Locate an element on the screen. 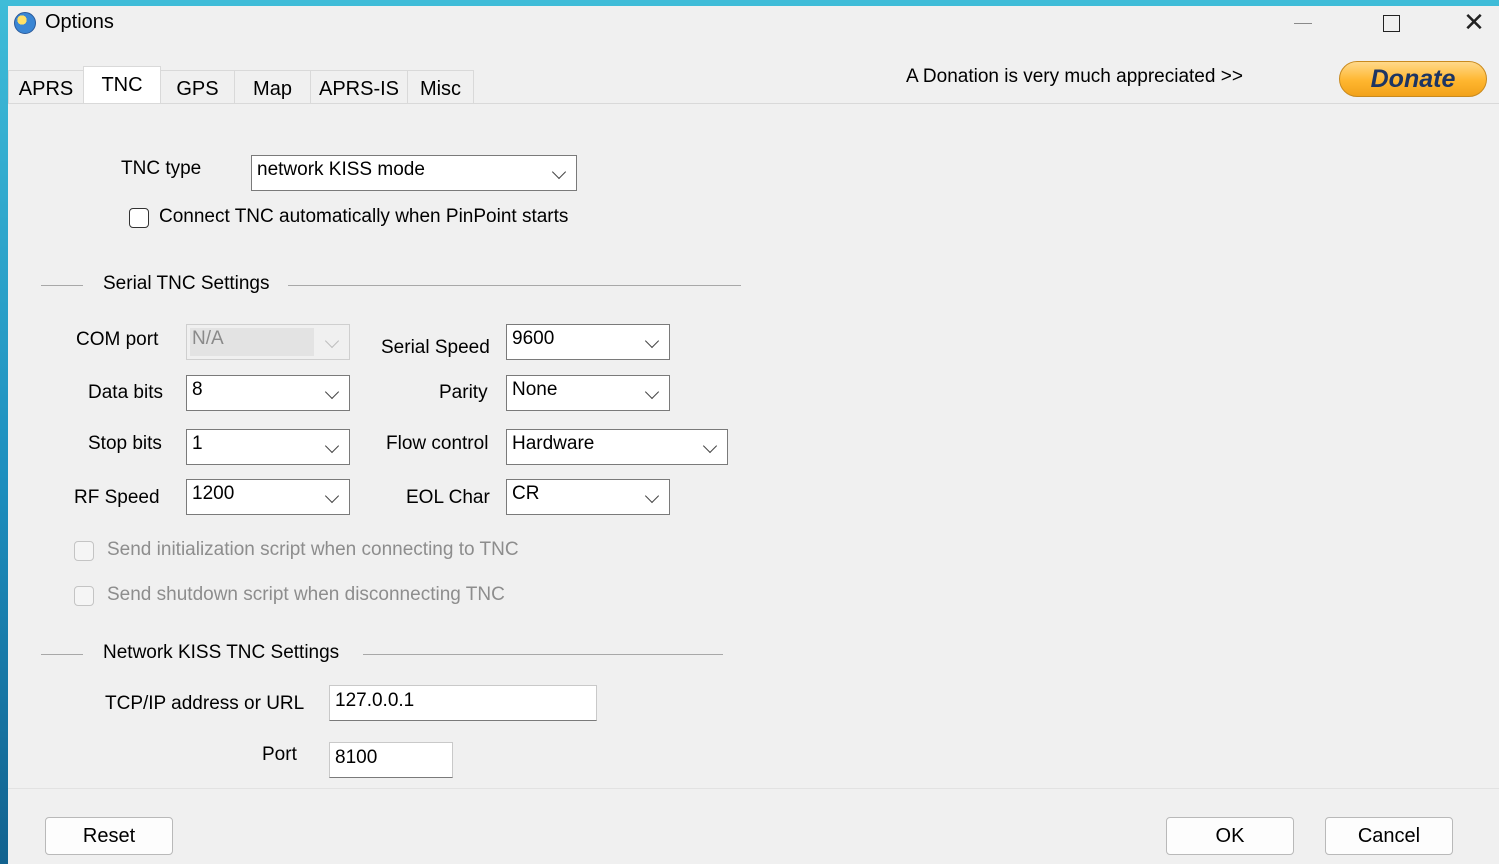 The image size is (1499, 864). serial-speed-value: 9600 is located at coordinates (533, 338).